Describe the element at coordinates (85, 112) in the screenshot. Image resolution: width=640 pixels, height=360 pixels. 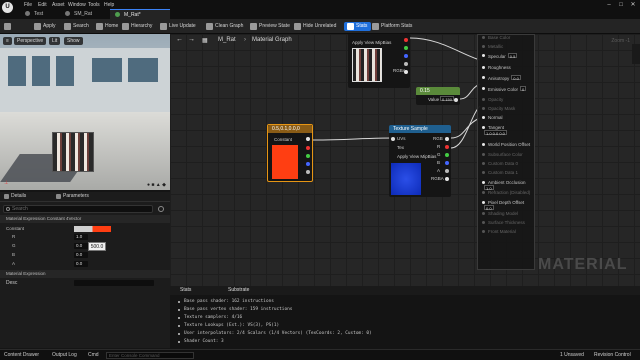
I see `preview-viewport: ≡ Perspective Lit Show ⊥ ● ■ ▲ ◆` at that location.